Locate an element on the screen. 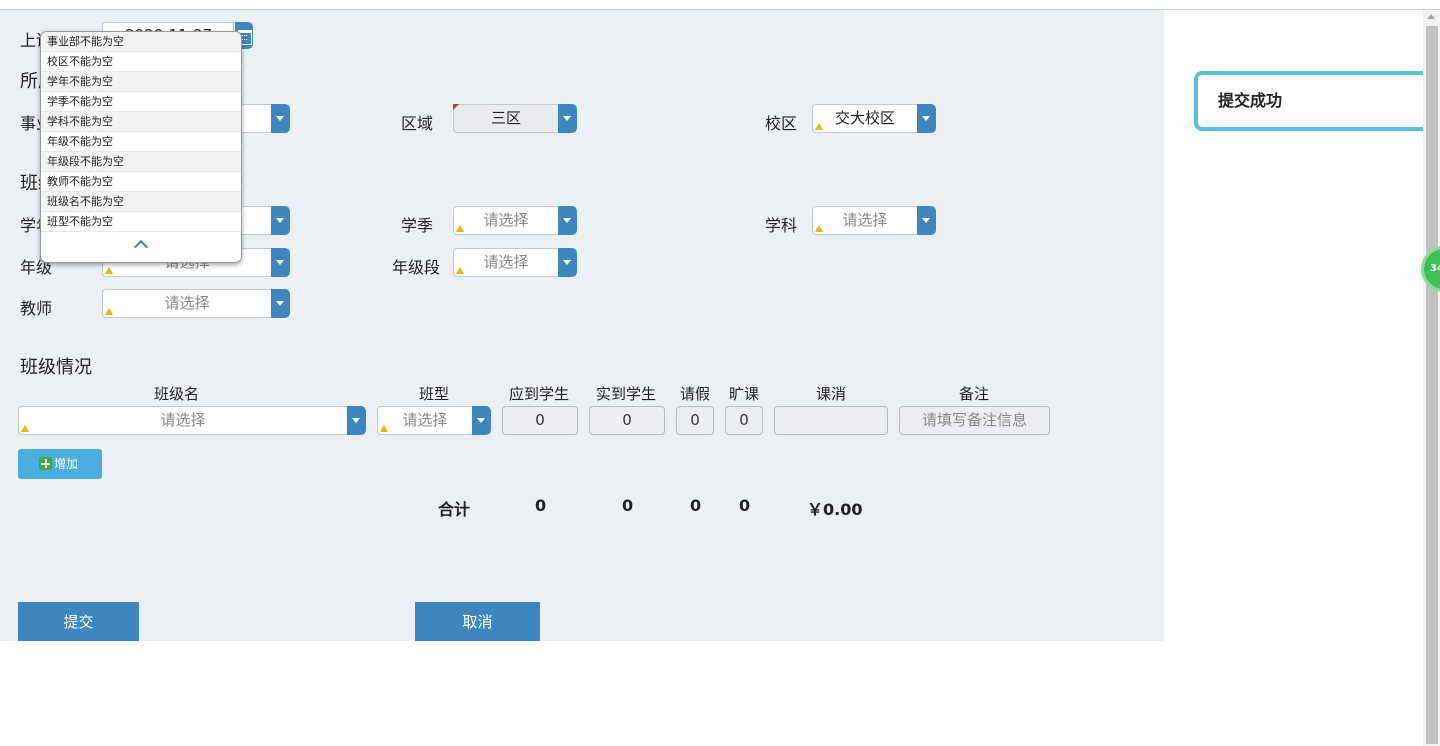 This screenshot has height=746, width=1440. teacher-select-value: 请选择 is located at coordinates (187, 303).